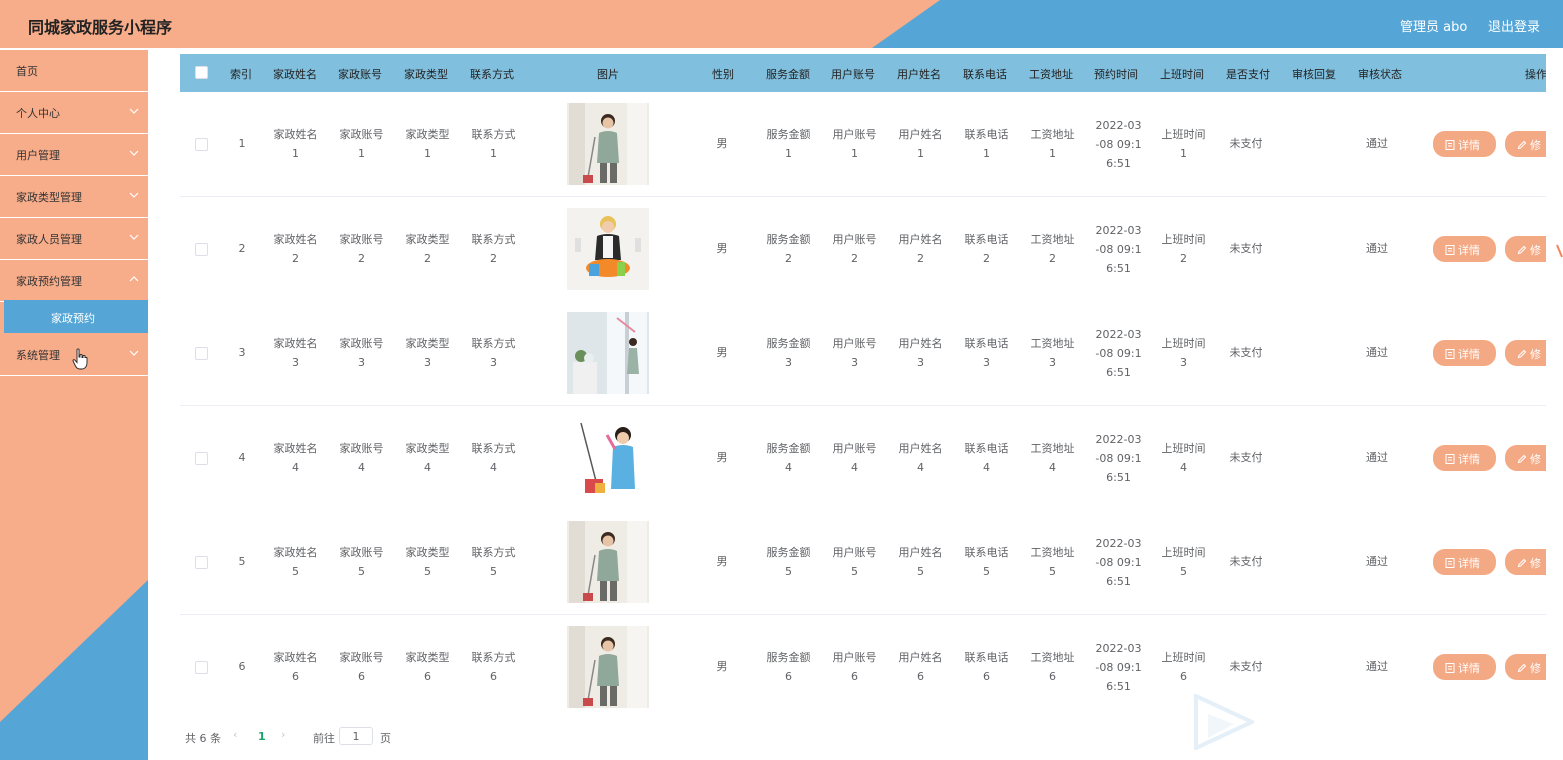 The image size is (1563, 760). What do you see at coordinates (920, 571) in the screenshot?
I see `cell-user-name-line: 5` at bounding box center [920, 571].